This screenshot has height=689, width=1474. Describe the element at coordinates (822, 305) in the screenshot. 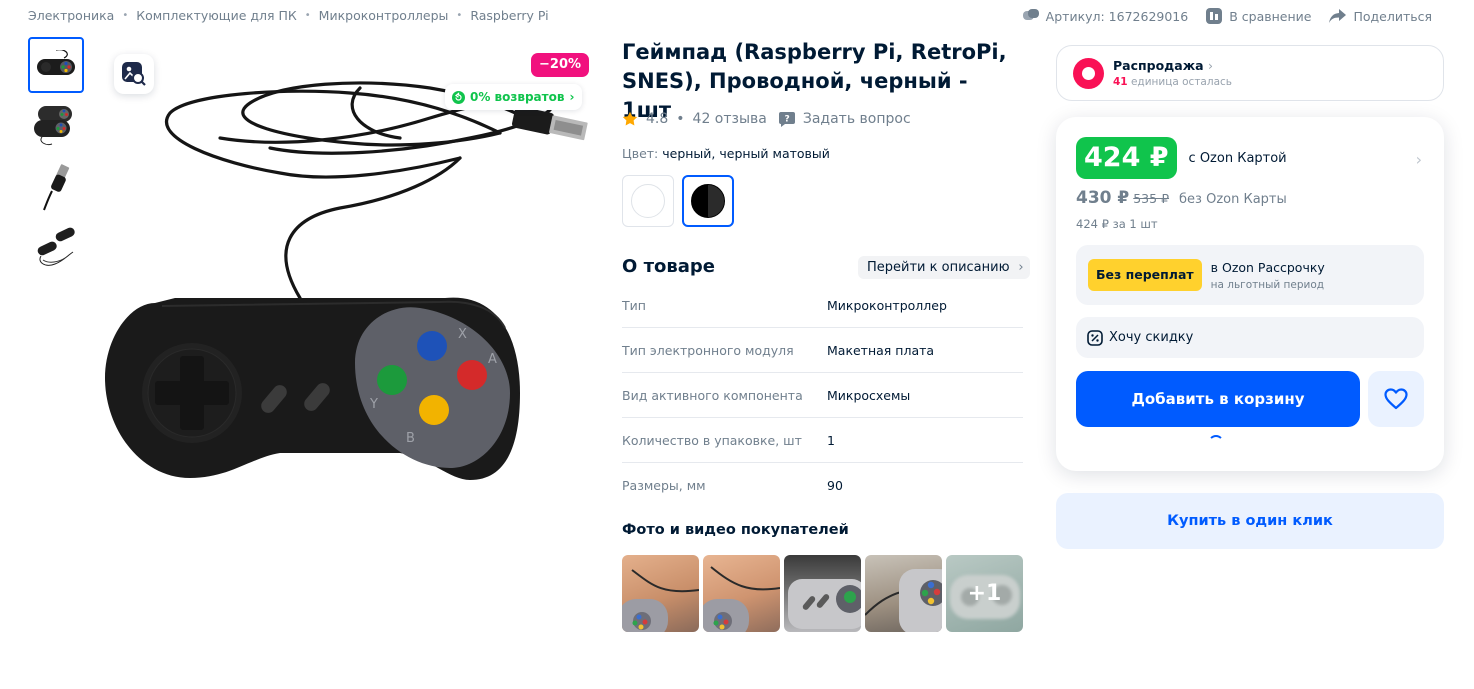

I see `spec-row: Тип Микроконтроллер` at that location.